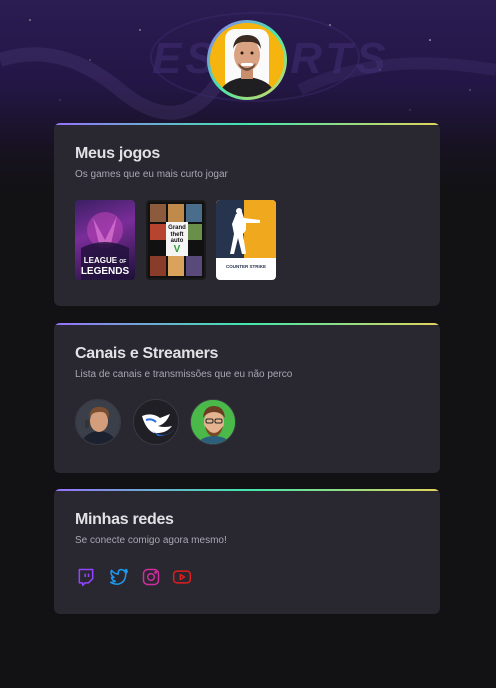  I want to click on game-gta-v: Grand theft auto V, so click(176, 240).